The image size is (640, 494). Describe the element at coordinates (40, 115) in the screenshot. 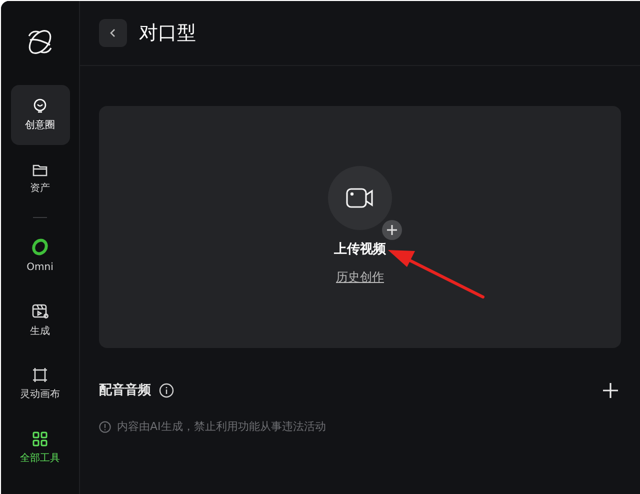

I see `sidebar-item: 创意圈` at that location.